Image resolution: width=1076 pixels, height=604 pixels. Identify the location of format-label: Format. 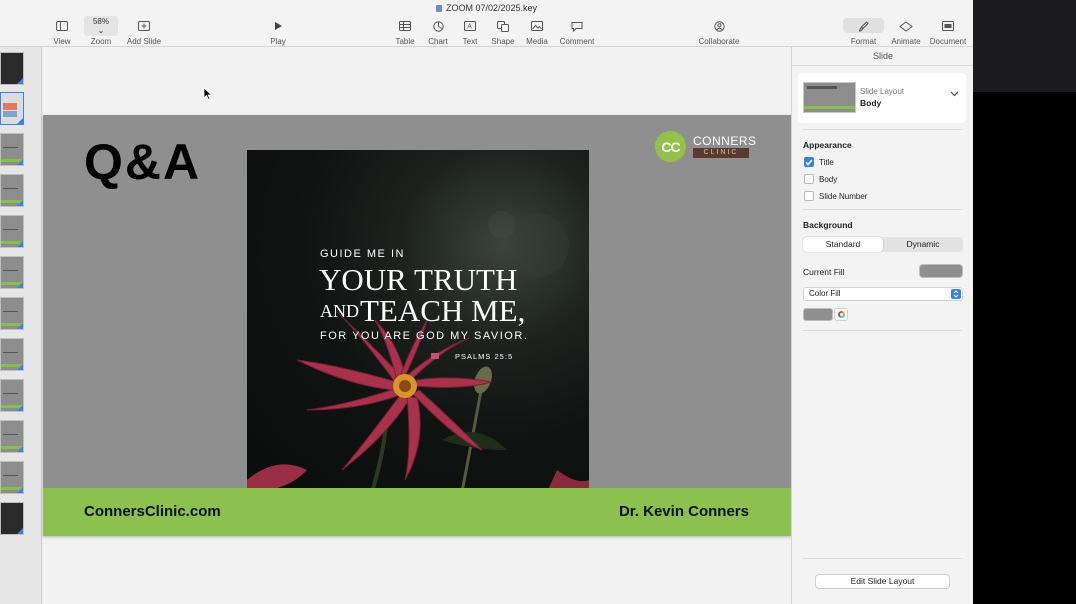
(863, 41).